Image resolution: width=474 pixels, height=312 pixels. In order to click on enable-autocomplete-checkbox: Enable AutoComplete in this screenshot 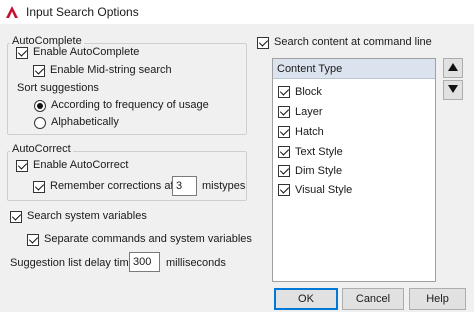, I will do `click(77, 52)`.